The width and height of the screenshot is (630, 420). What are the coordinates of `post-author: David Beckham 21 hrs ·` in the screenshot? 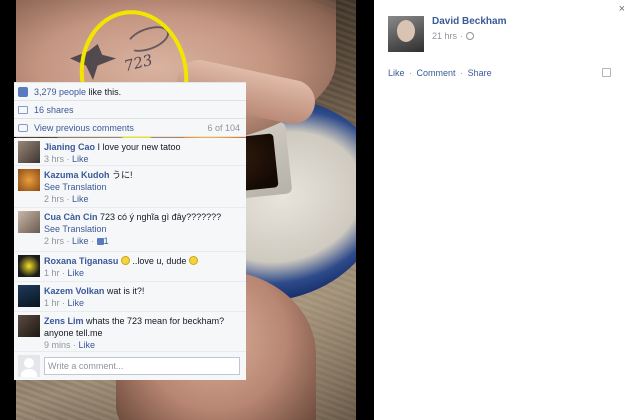 It's located at (447, 34).